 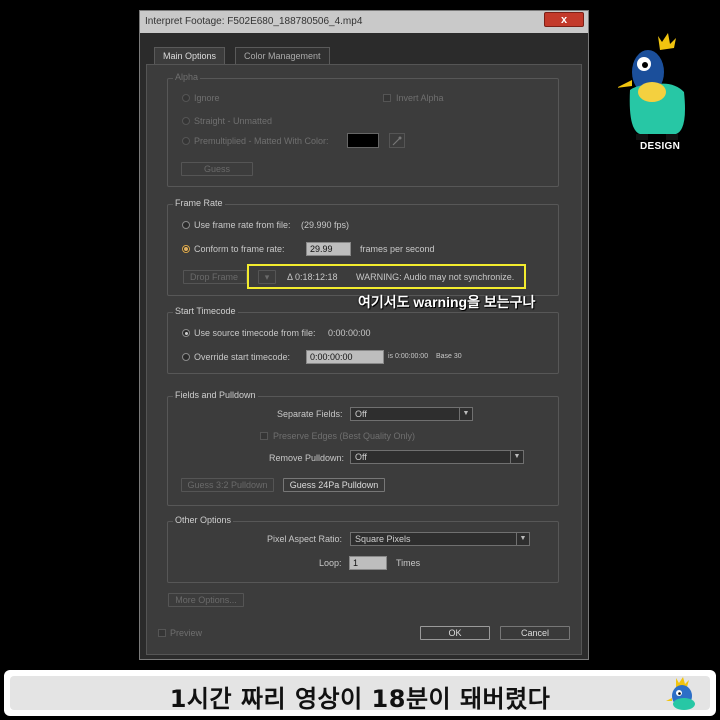 I want to click on caption-bar: 1시간 짜리 영상이 18분이 돼버렸다, so click(x=360, y=693).